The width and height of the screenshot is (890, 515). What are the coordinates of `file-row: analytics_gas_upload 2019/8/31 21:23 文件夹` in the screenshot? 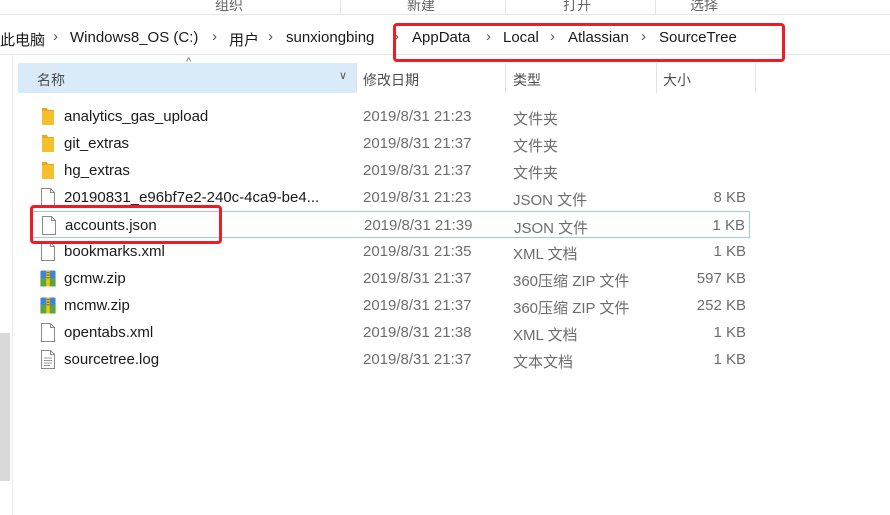 It's located at (390, 116).